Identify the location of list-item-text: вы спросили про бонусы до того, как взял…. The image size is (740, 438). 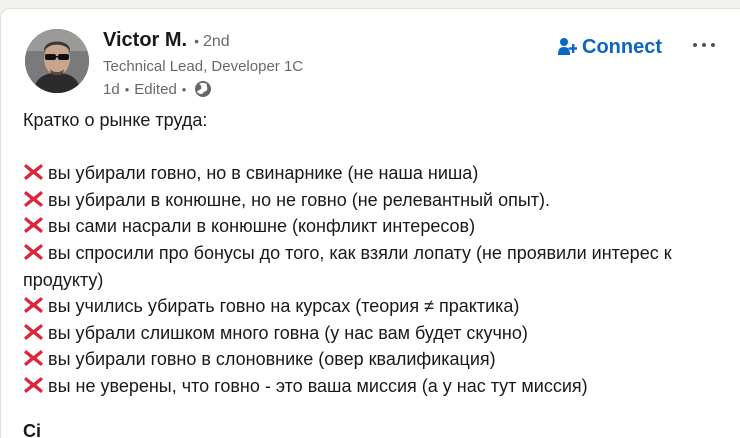
(347, 266).